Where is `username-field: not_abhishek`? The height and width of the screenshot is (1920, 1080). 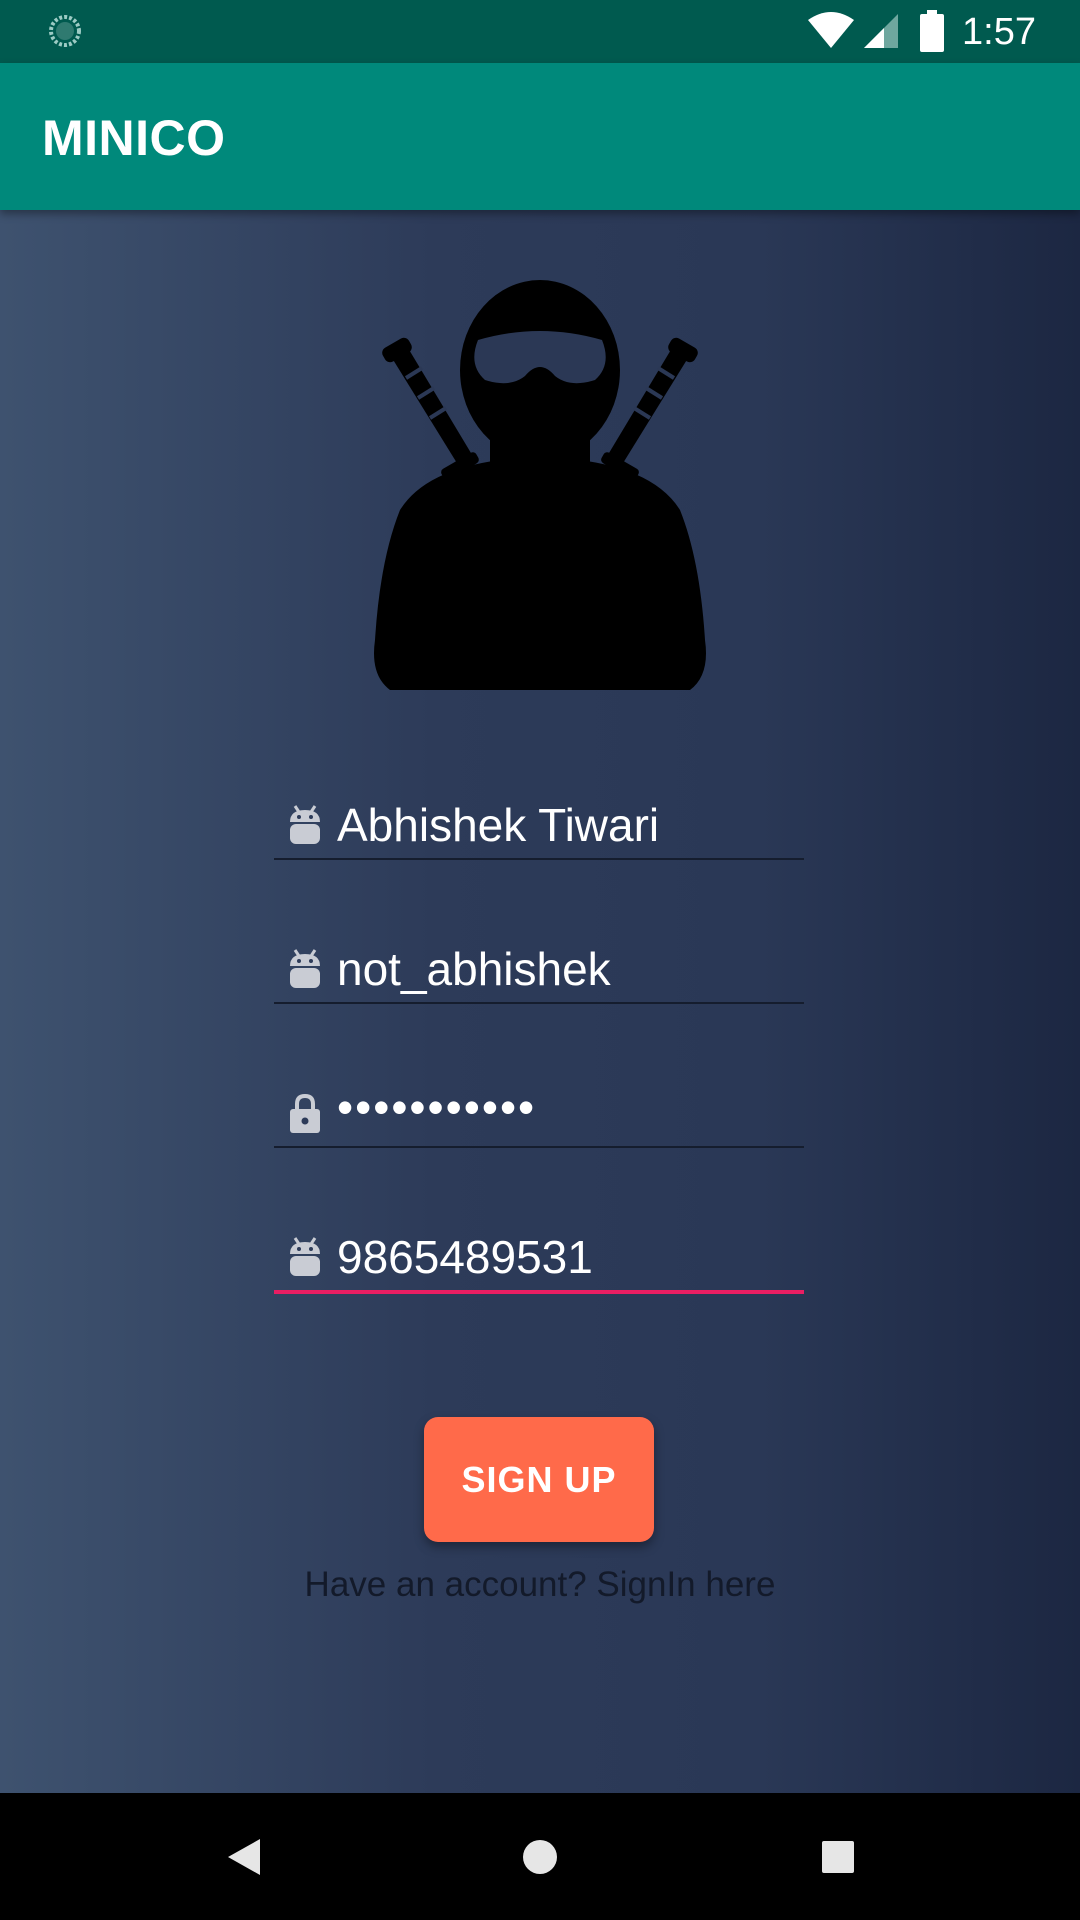 username-field: not_abhishek is located at coordinates (539, 968).